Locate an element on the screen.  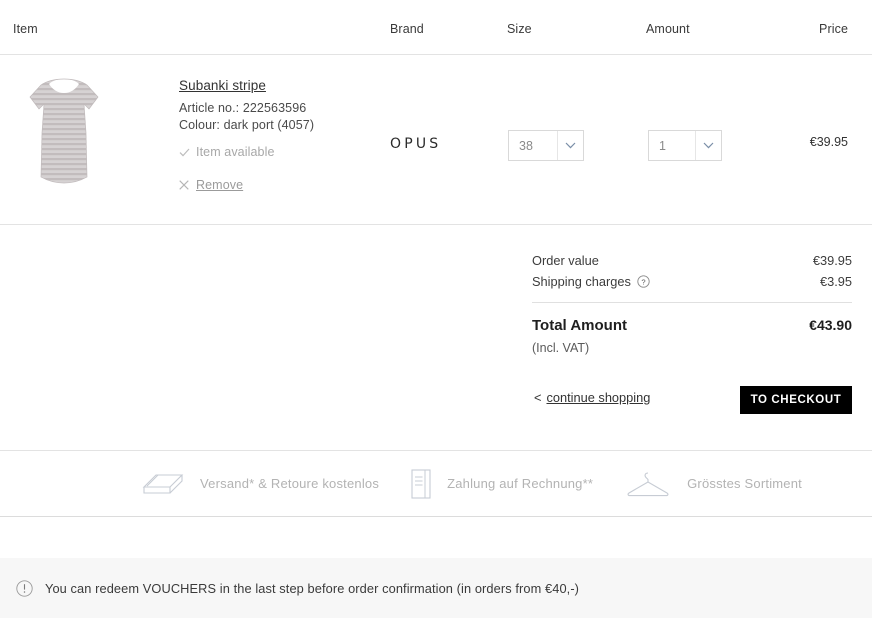
service-invoice-label: Zahlung auf Rechnung** is located at coordinates (520, 483).